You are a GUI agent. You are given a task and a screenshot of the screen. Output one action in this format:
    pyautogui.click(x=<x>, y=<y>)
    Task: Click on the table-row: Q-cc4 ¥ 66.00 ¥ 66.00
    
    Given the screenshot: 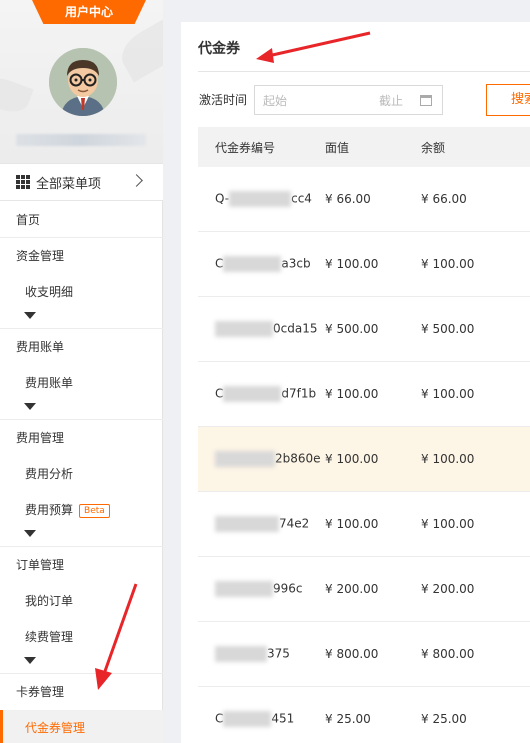 What is the action you would take?
    pyautogui.click(x=364, y=199)
    